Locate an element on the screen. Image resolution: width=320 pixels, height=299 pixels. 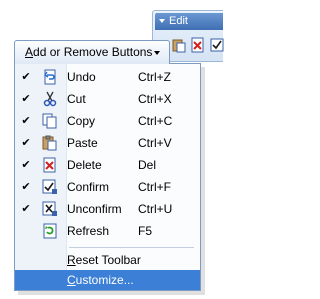
menu-item-label: Cut is located at coordinates (76, 99).